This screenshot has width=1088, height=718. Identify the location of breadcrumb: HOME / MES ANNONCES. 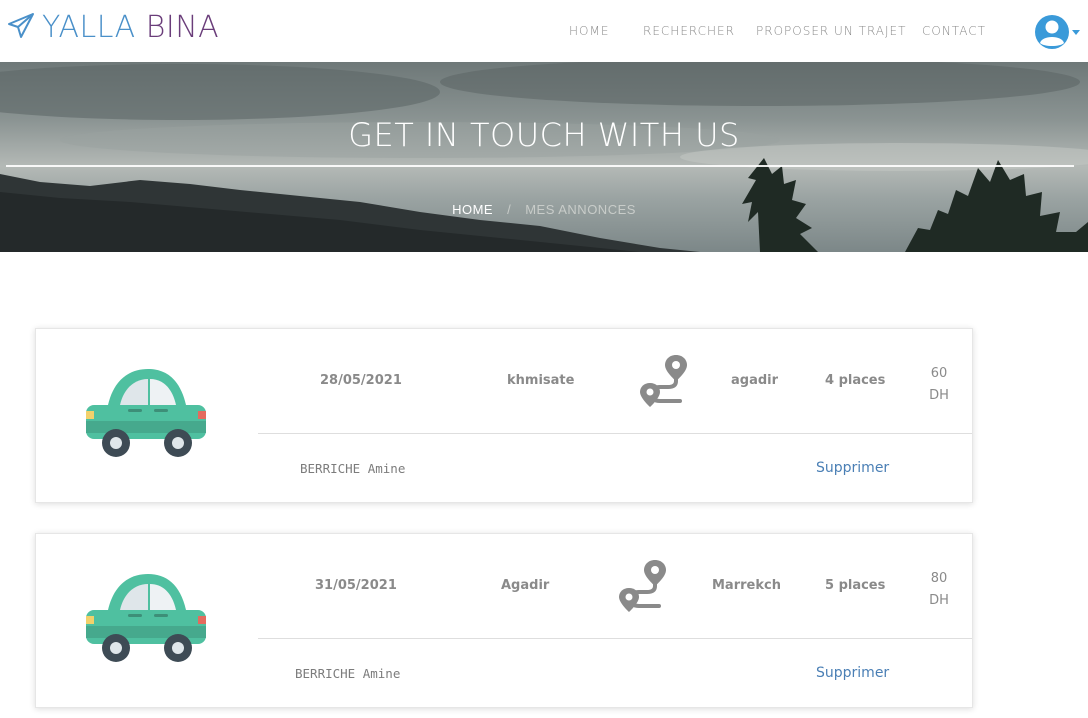
(544, 209).